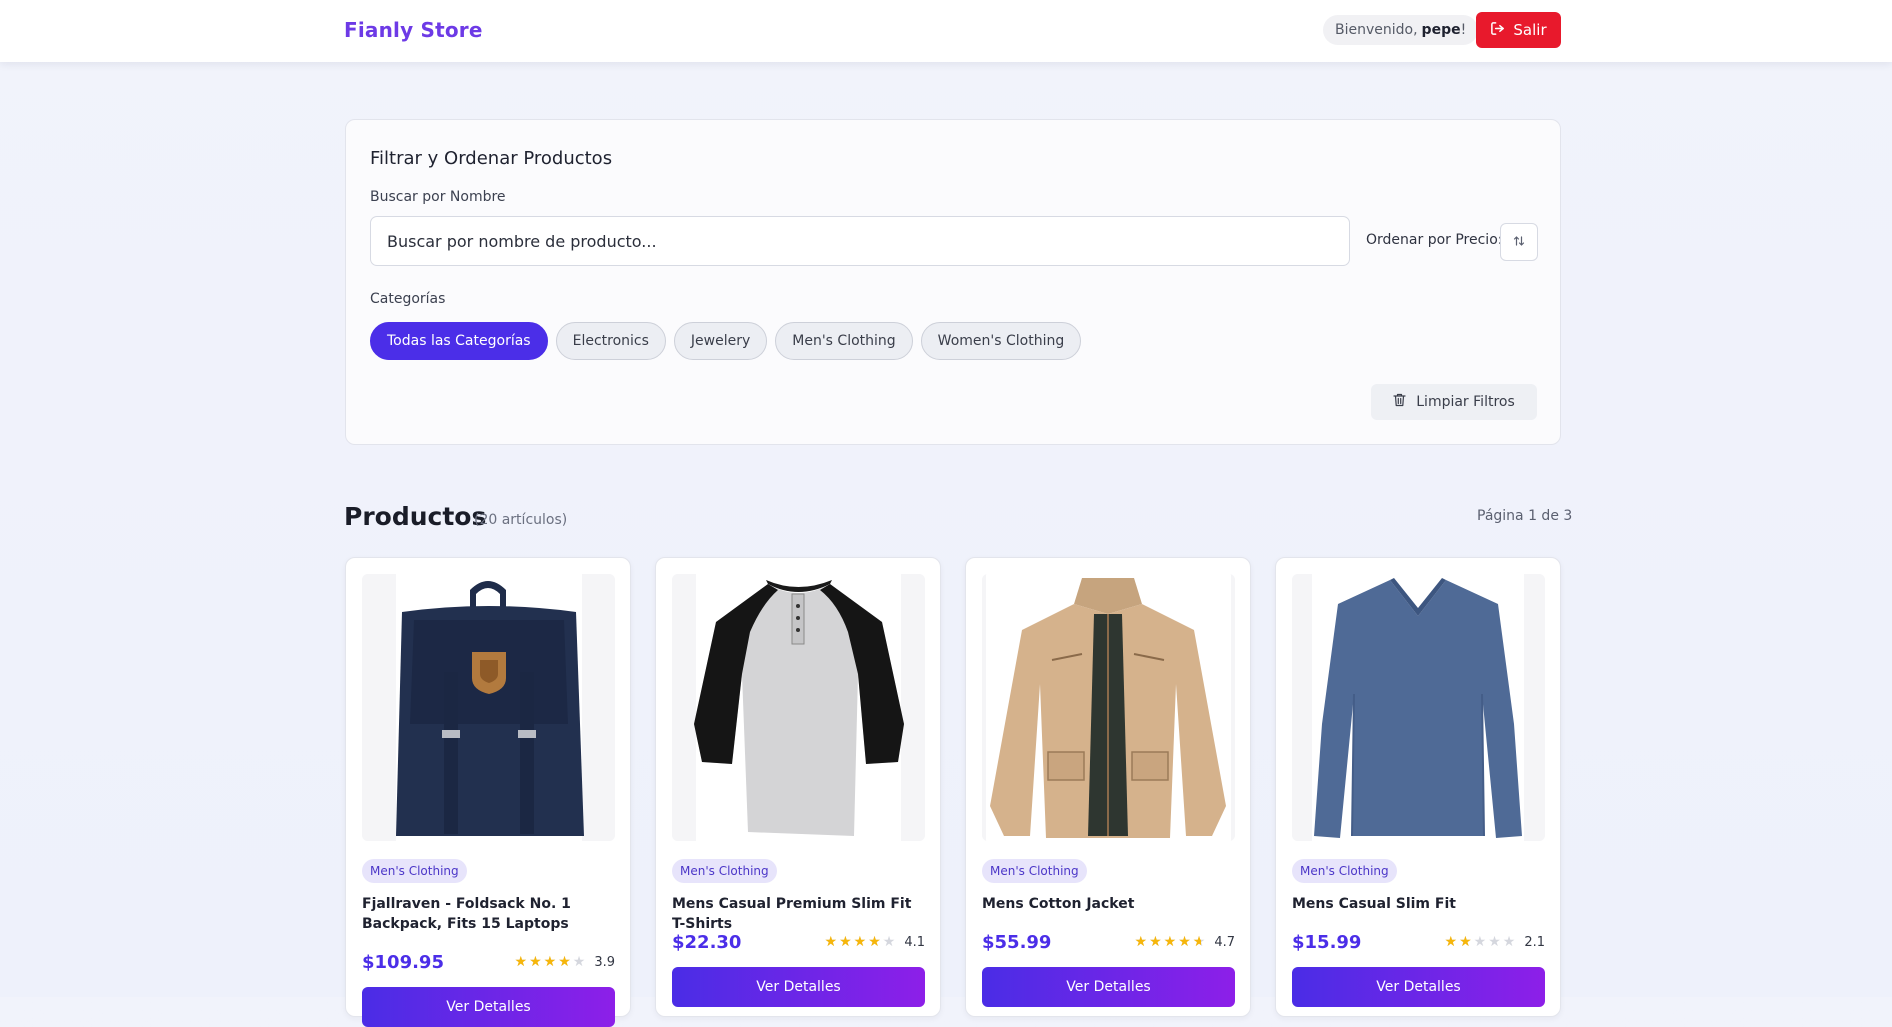 The width and height of the screenshot is (1892, 1027). What do you see at coordinates (1376, 30) in the screenshot?
I see `welcome-prefix: Bienvenido,` at bounding box center [1376, 30].